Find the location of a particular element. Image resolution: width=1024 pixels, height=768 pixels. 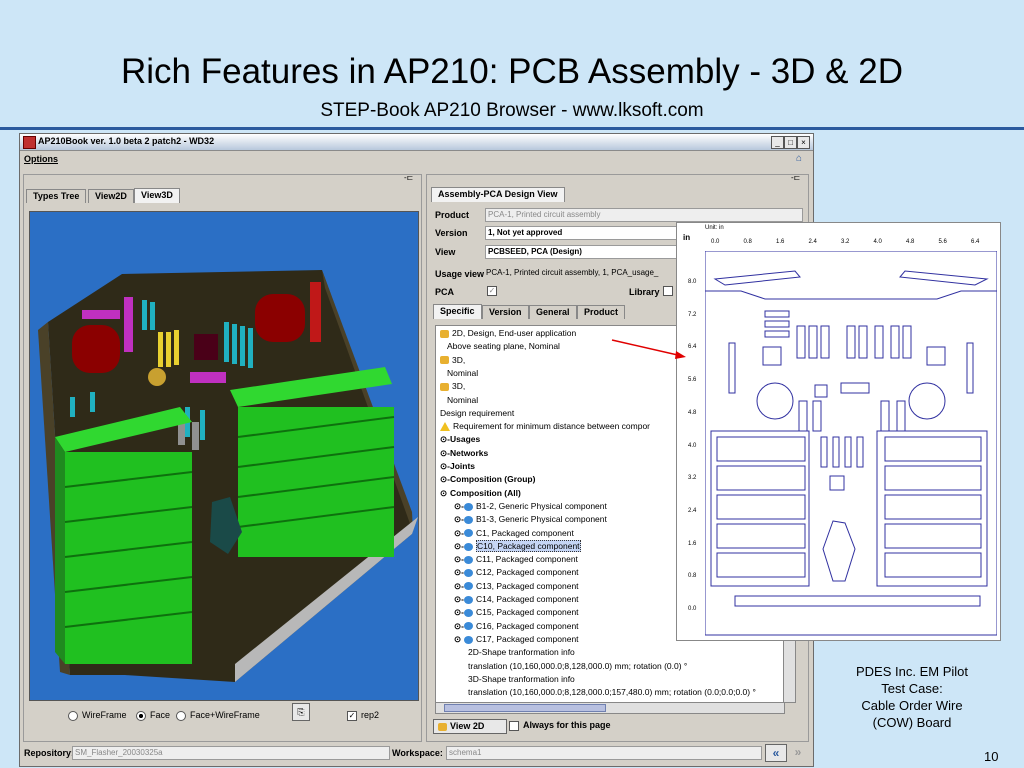

back-arrow-icon: « is located at coordinates (776, 753).